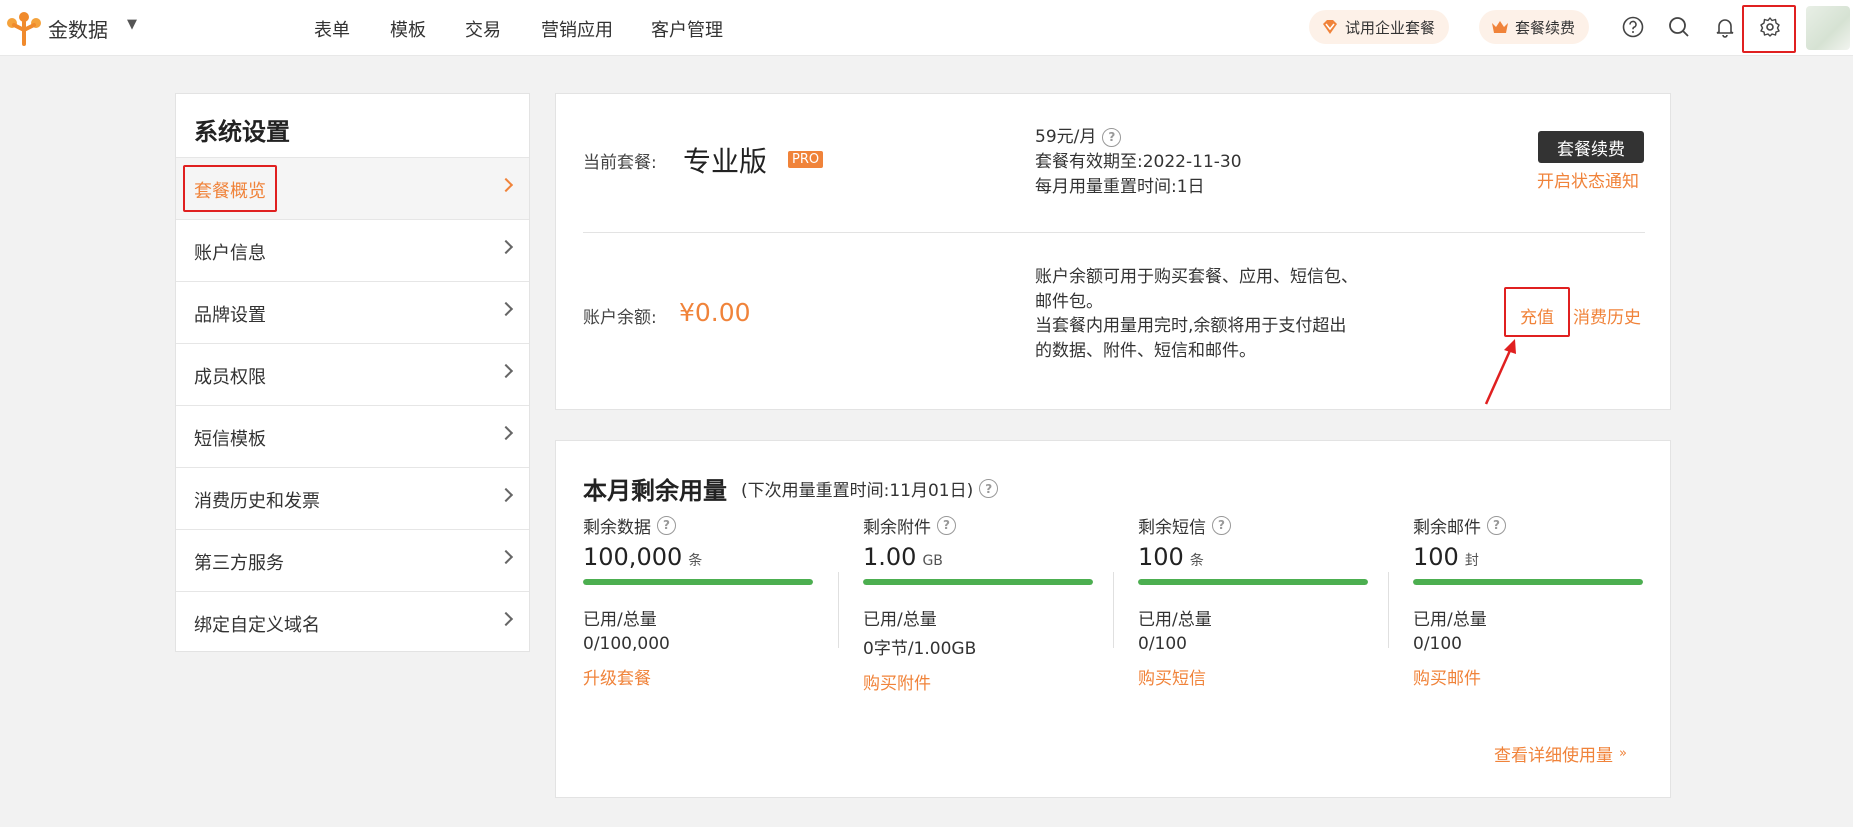 This screenshot has height=827, width=1853. I want to click on usage-attachments: 剩余附件? 1.00 GB 已用/总量 0字节/1.00GB 购买附件, so click(978, 603).